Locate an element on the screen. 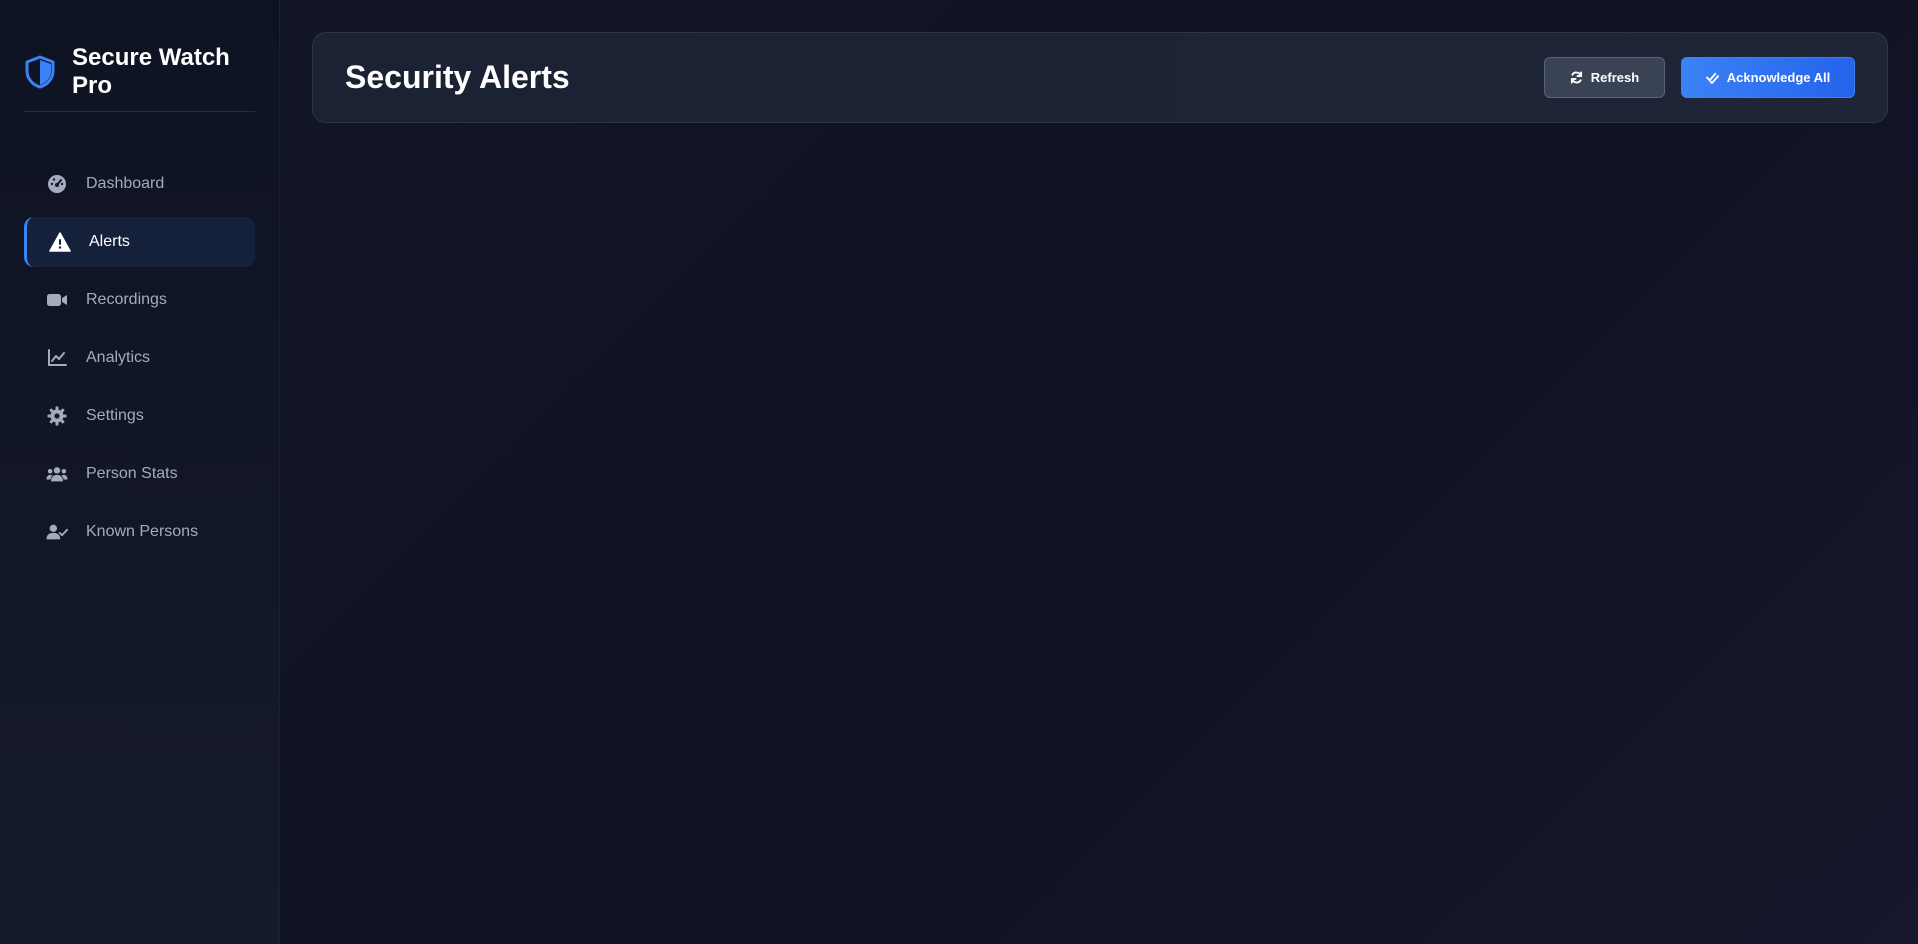 Image resolution: width=1918 pixels, height=944 pixels. brand: Secure Watch Pro is located at coordinates (139, 56).